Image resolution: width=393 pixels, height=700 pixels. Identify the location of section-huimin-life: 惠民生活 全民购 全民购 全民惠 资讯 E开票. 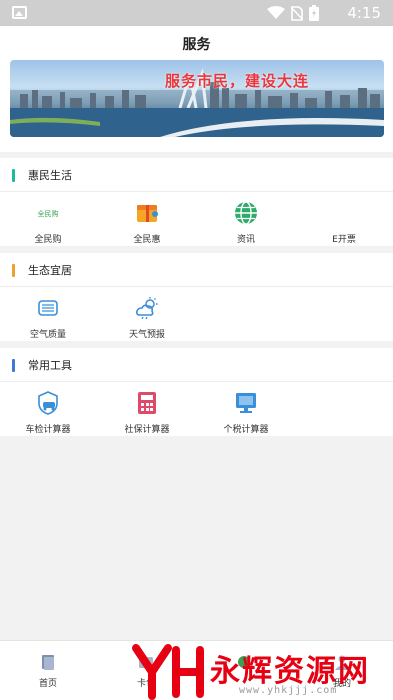
(196, 202).